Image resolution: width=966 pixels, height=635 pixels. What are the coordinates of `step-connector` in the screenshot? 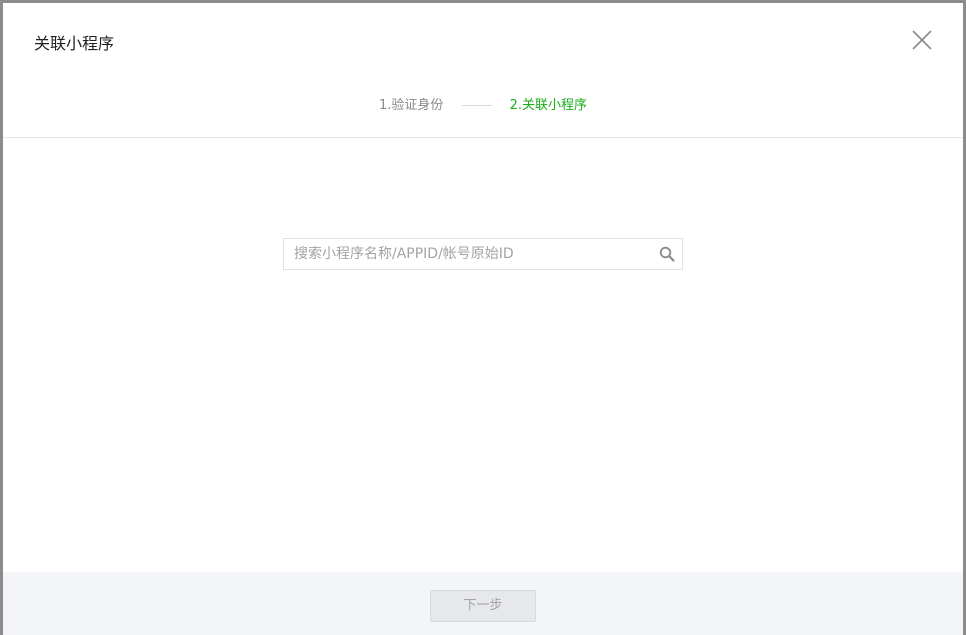 It's located at (476, 105).